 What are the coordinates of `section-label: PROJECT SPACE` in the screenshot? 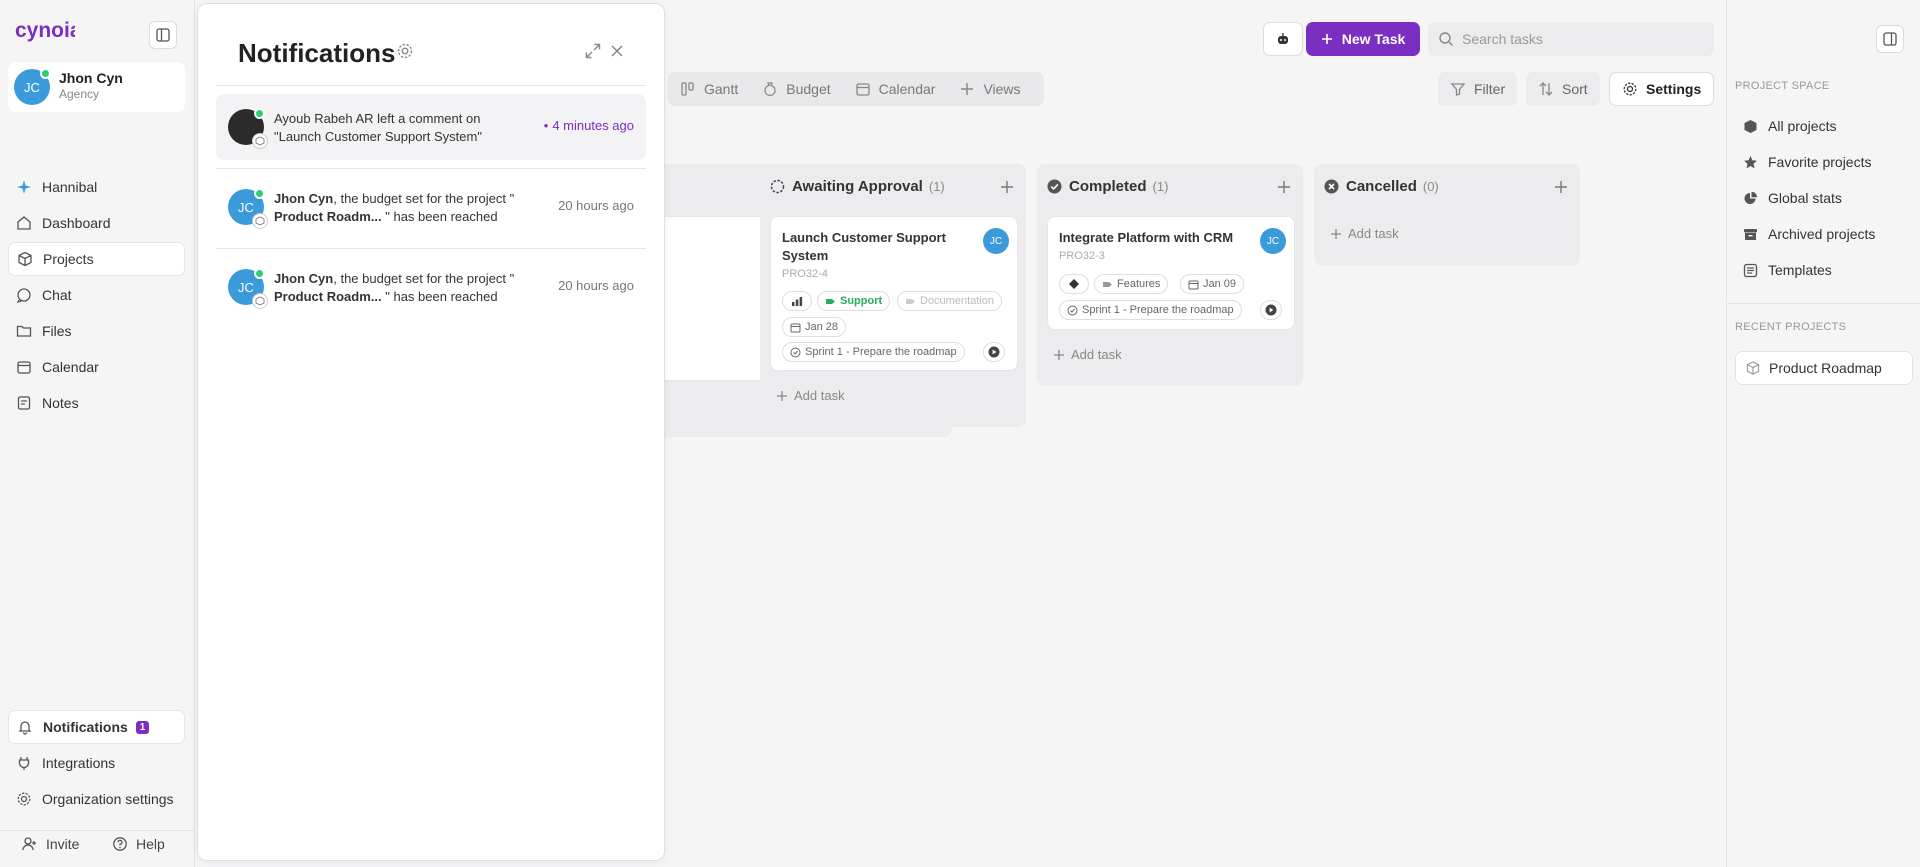 It's located at (1782, 86).